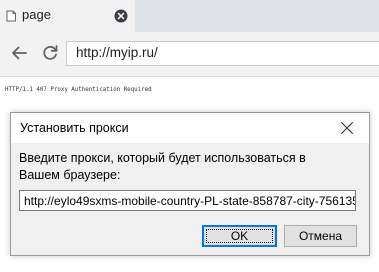  Describe the element at coordinates (190, 128) in the screenshot. I see `dialog-titlebar: Установить прокси` at that location.